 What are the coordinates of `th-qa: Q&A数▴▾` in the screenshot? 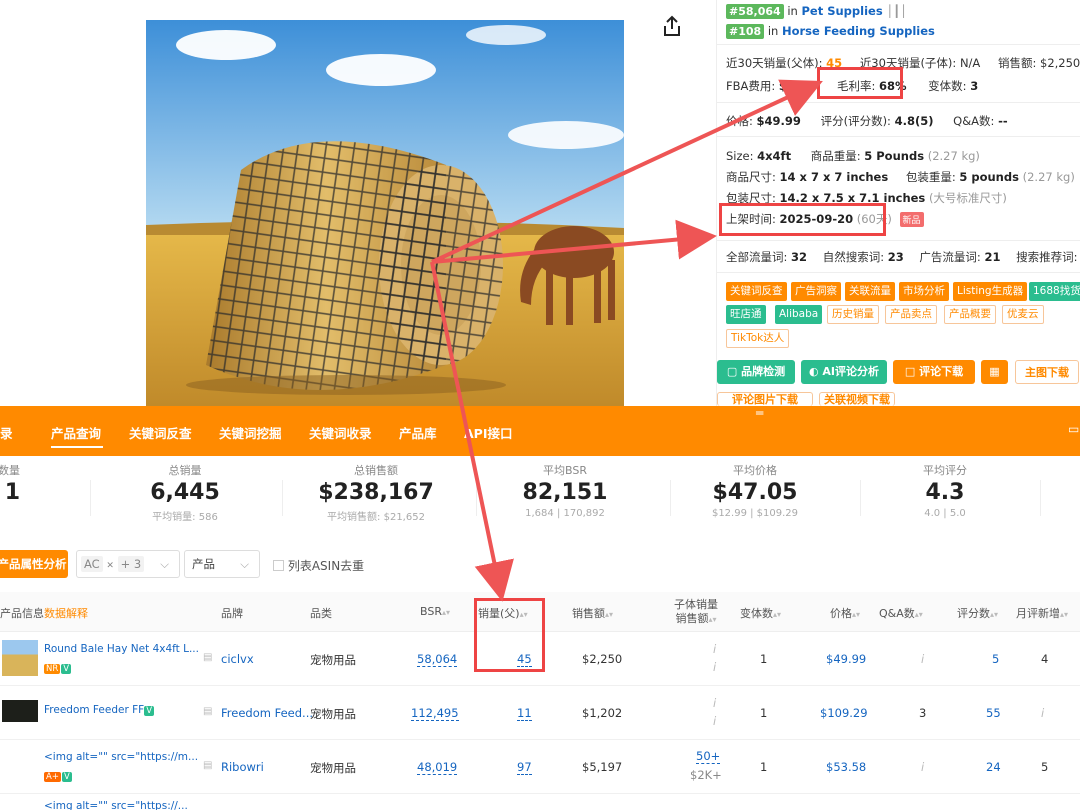 It's located at (901, 613).